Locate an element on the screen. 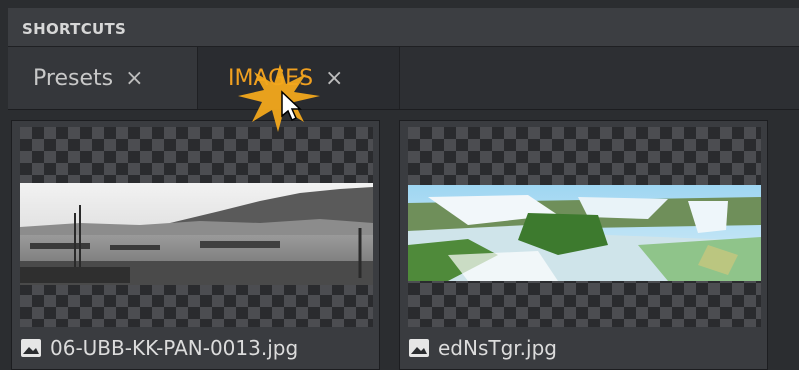  tab-presets-label: Presets is located at coordinates (73, 78).